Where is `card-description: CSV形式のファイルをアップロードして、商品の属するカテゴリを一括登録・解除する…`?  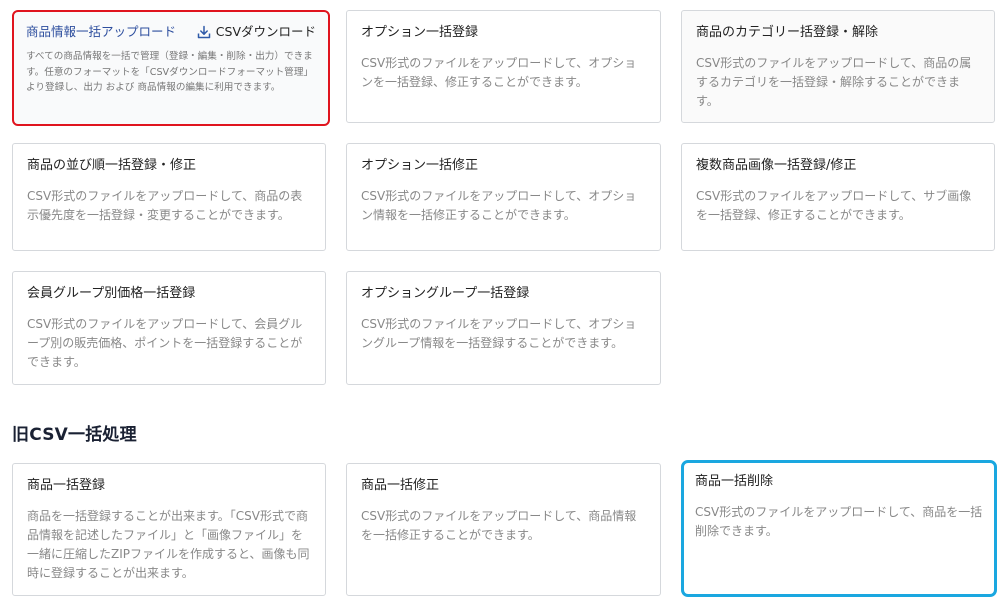
card-description: CSV形式のファイルをアップロードして、商品の属するカテゴリを一括登録・解除する… is located at coordinates (834, 82).